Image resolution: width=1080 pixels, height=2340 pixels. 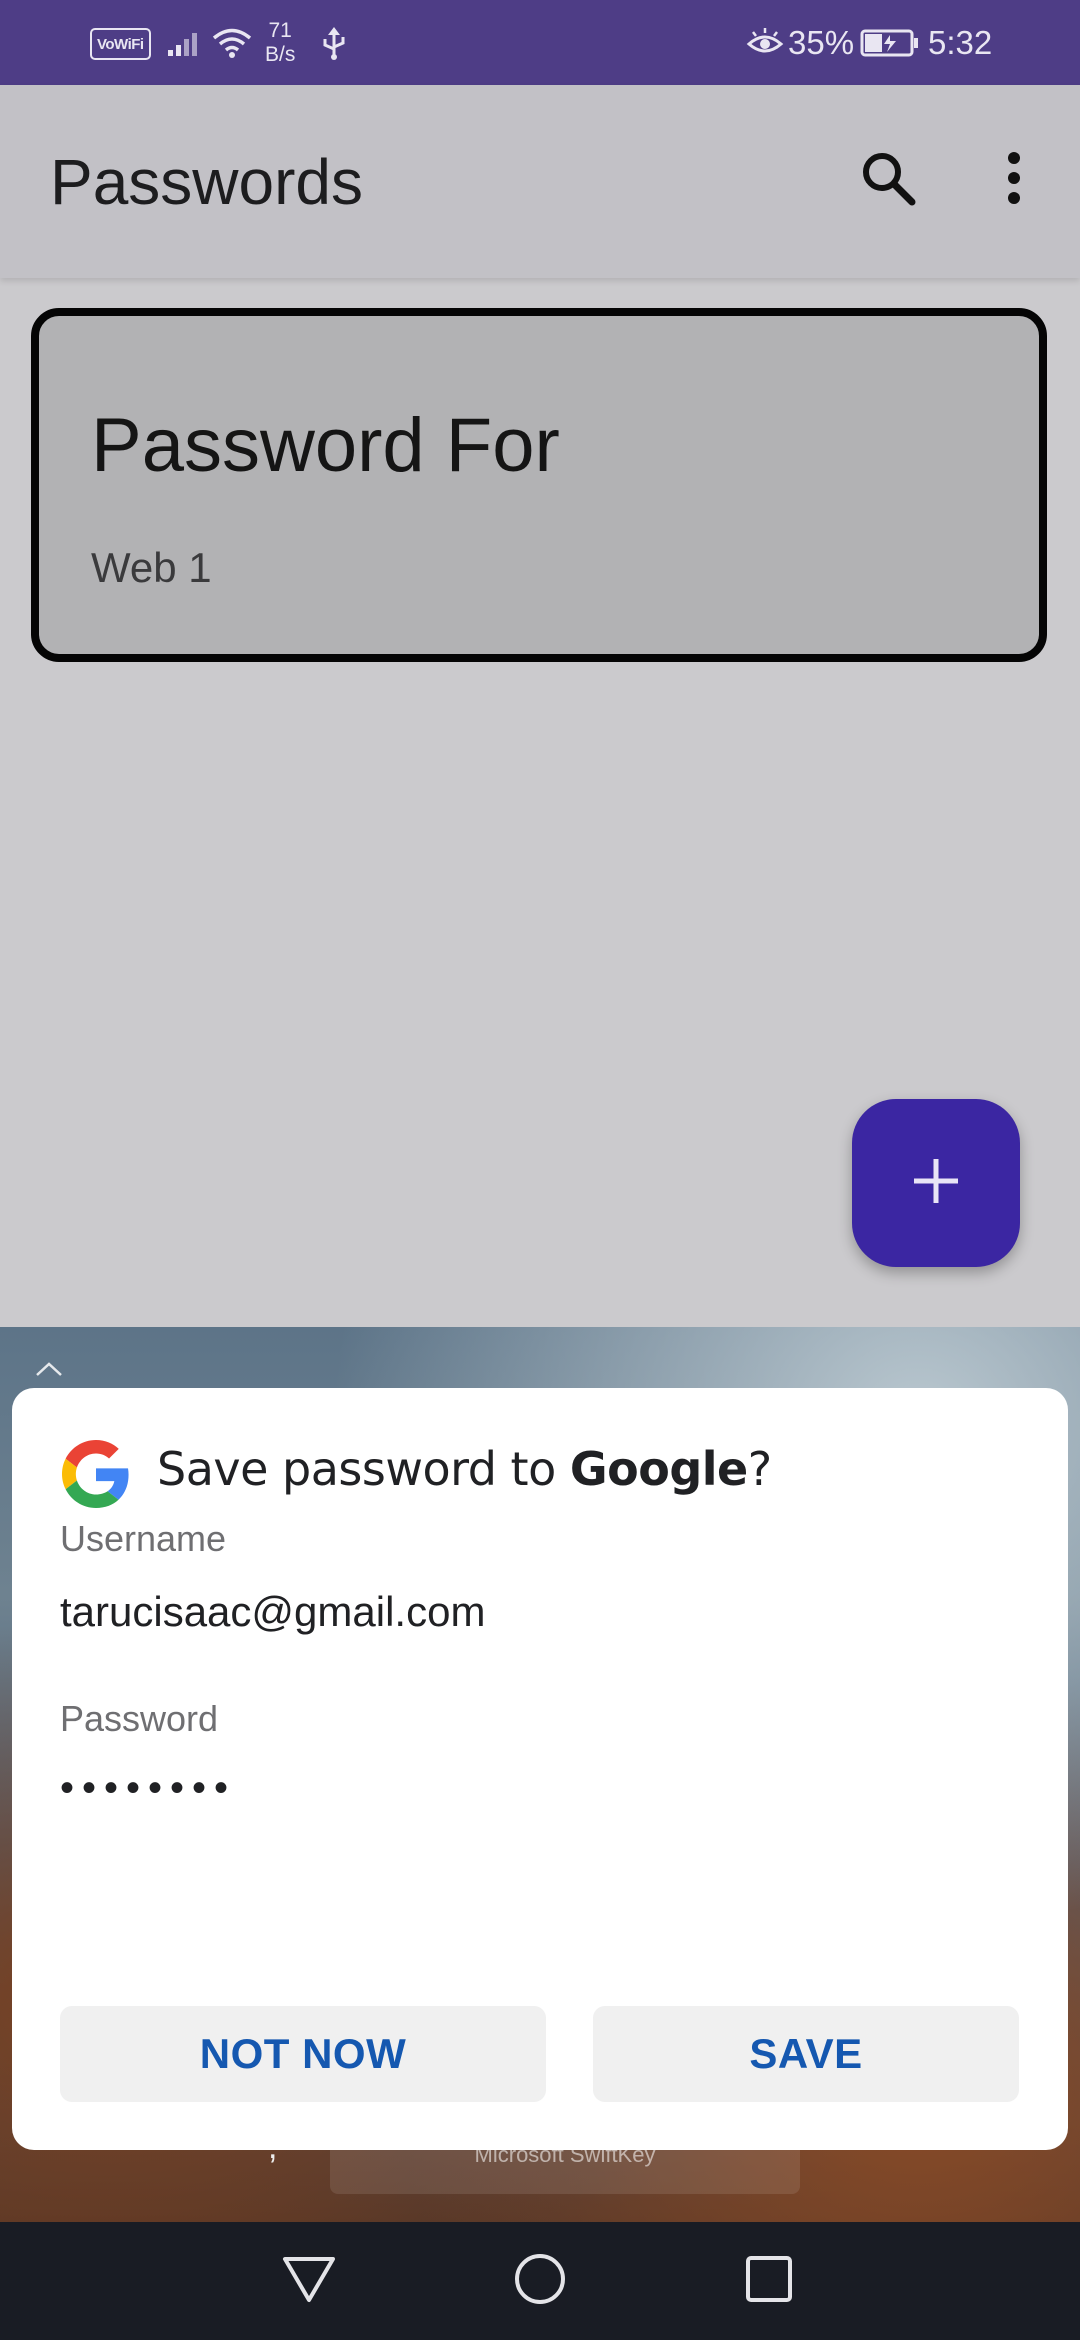 What do you see at coordinates (363, 1469) in the screenshot?
I see `dialog-title-prefix: Save password to` at bounding box center [363, 1469].